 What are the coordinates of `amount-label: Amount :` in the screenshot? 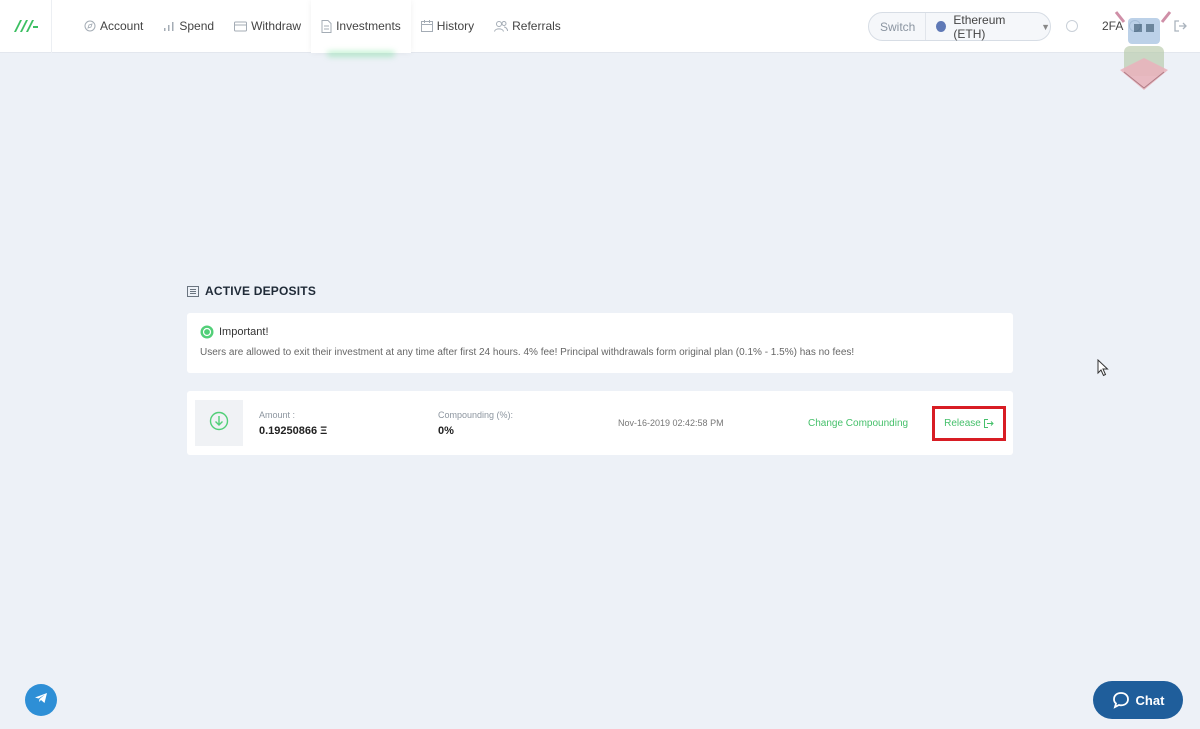 It's located at (277, 415).